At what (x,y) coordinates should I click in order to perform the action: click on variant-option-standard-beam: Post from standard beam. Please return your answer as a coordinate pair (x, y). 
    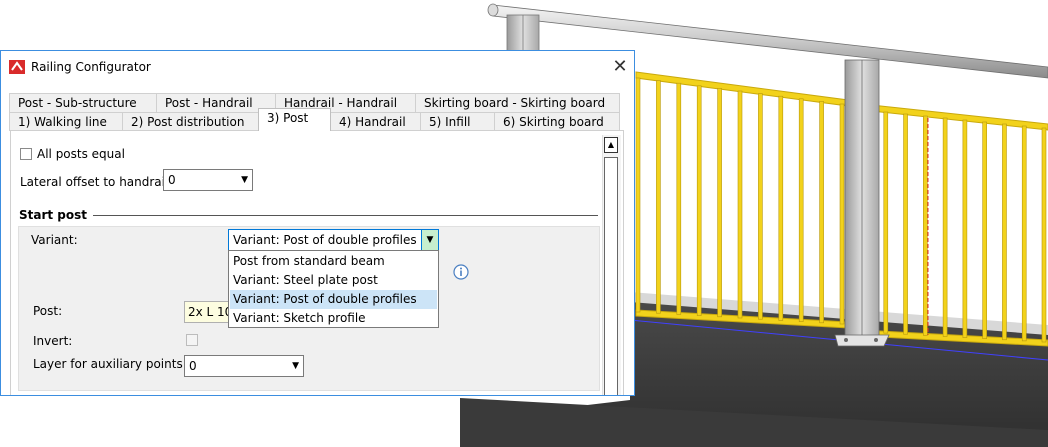
    Looking at the image, I should click on (333, 261).